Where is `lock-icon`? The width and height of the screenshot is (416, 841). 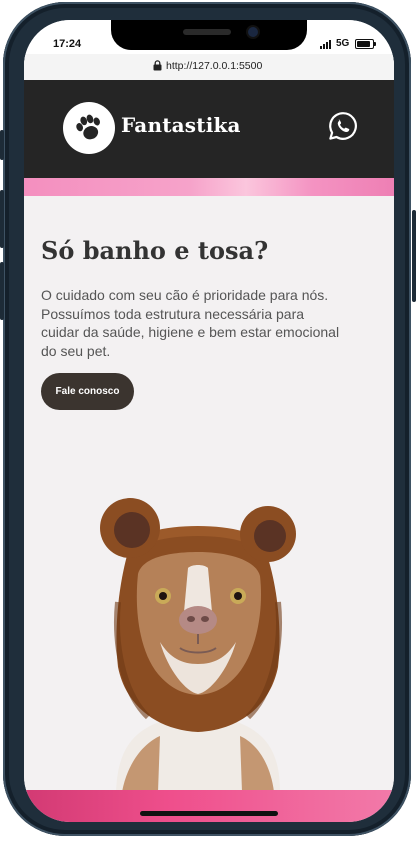
lock-icon is located at coordinates (157, 65).